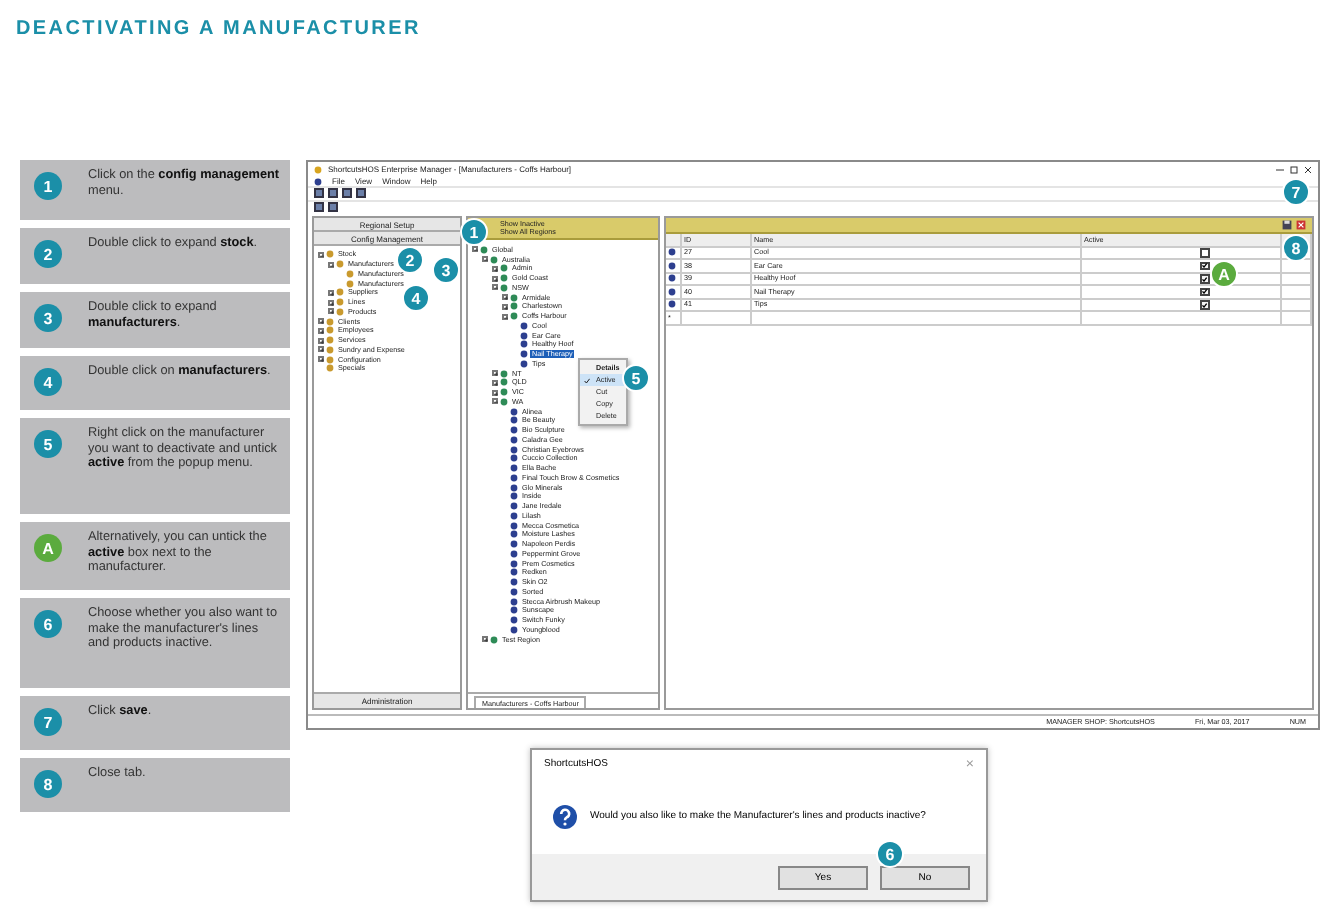 The height and width of the screenshot is (914, 1340). I want to click on step-badge: 2, so click(48, 254).